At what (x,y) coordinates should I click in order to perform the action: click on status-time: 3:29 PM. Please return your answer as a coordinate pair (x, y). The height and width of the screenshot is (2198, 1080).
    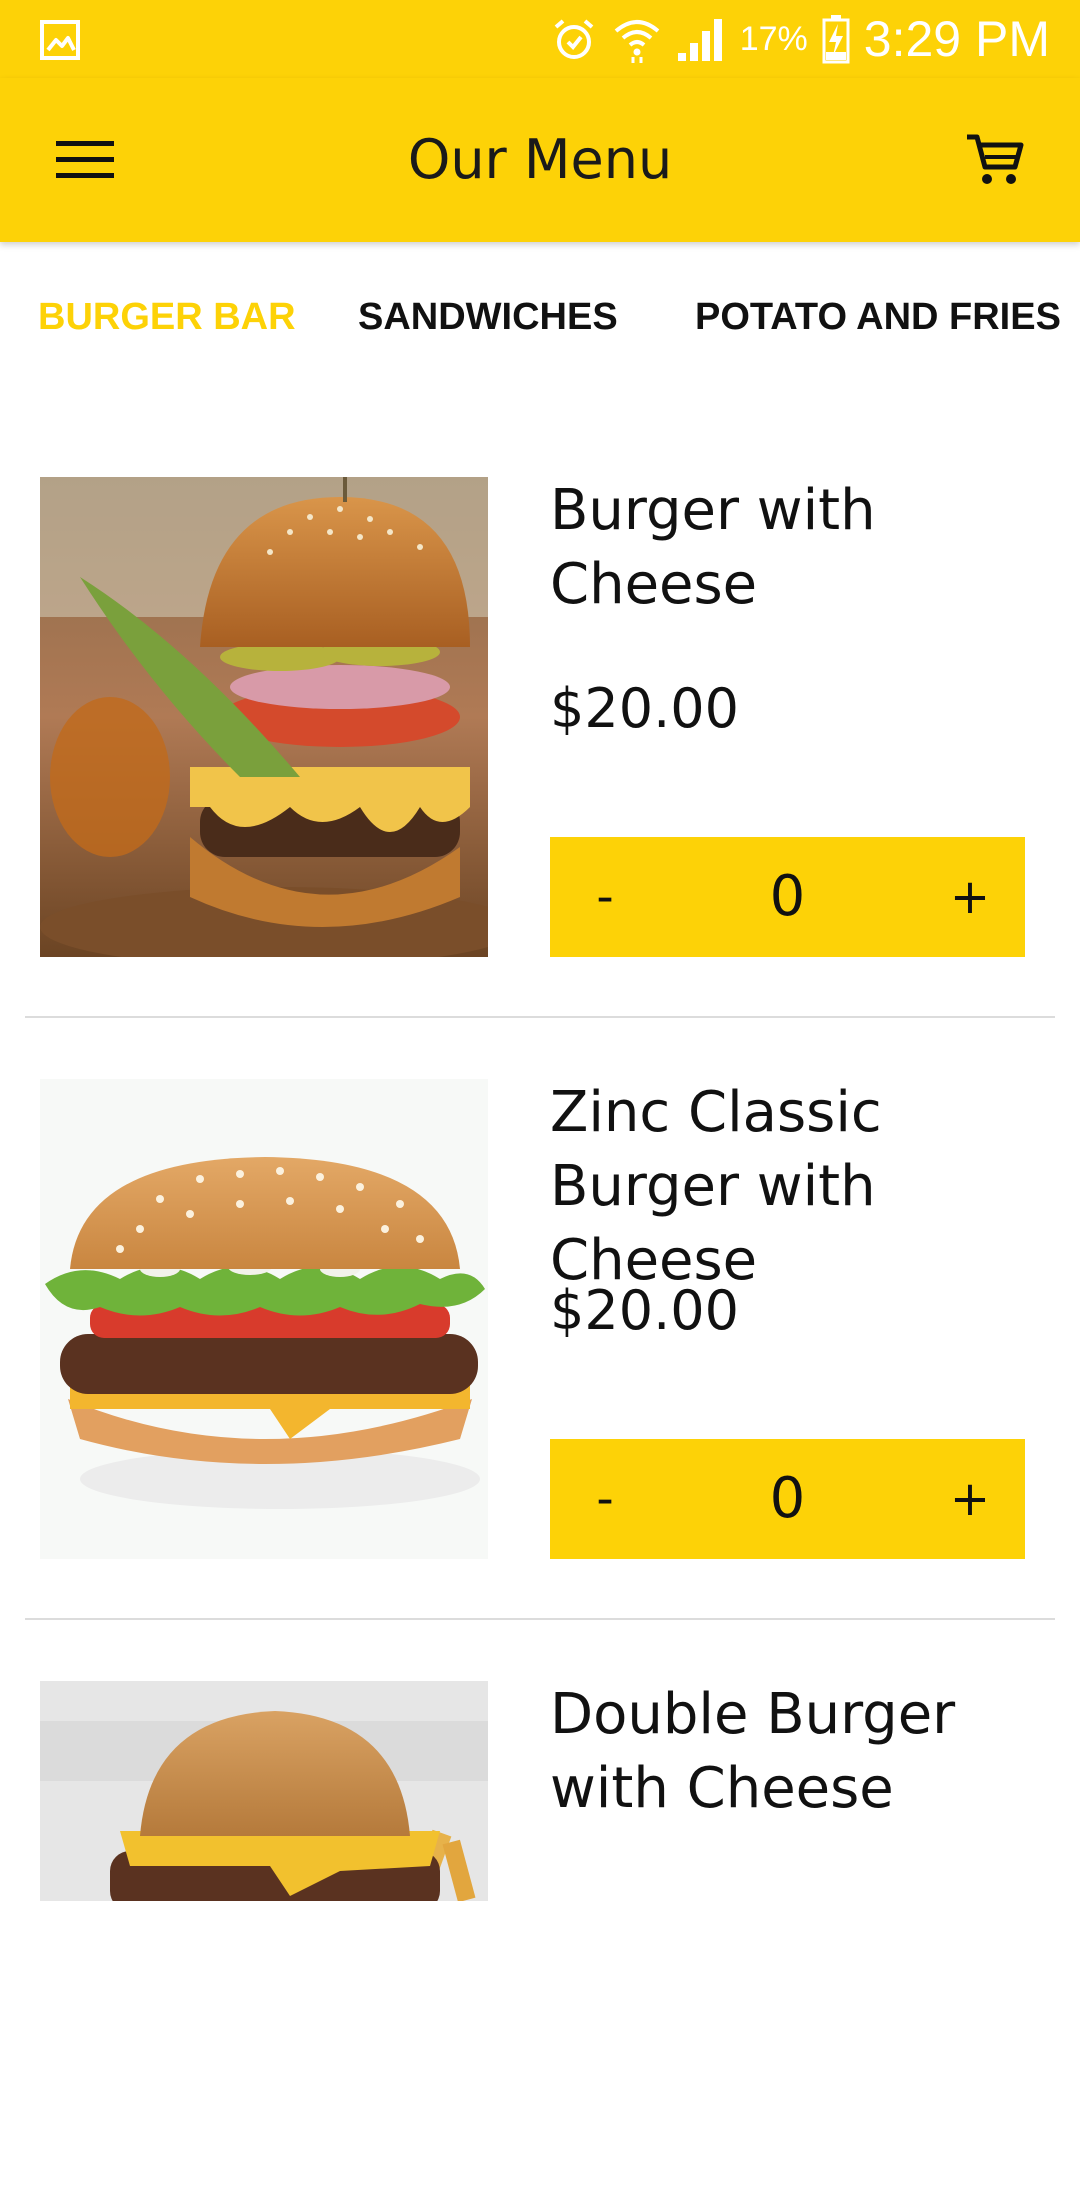
    Looking at the image, I should click on (956, 39).